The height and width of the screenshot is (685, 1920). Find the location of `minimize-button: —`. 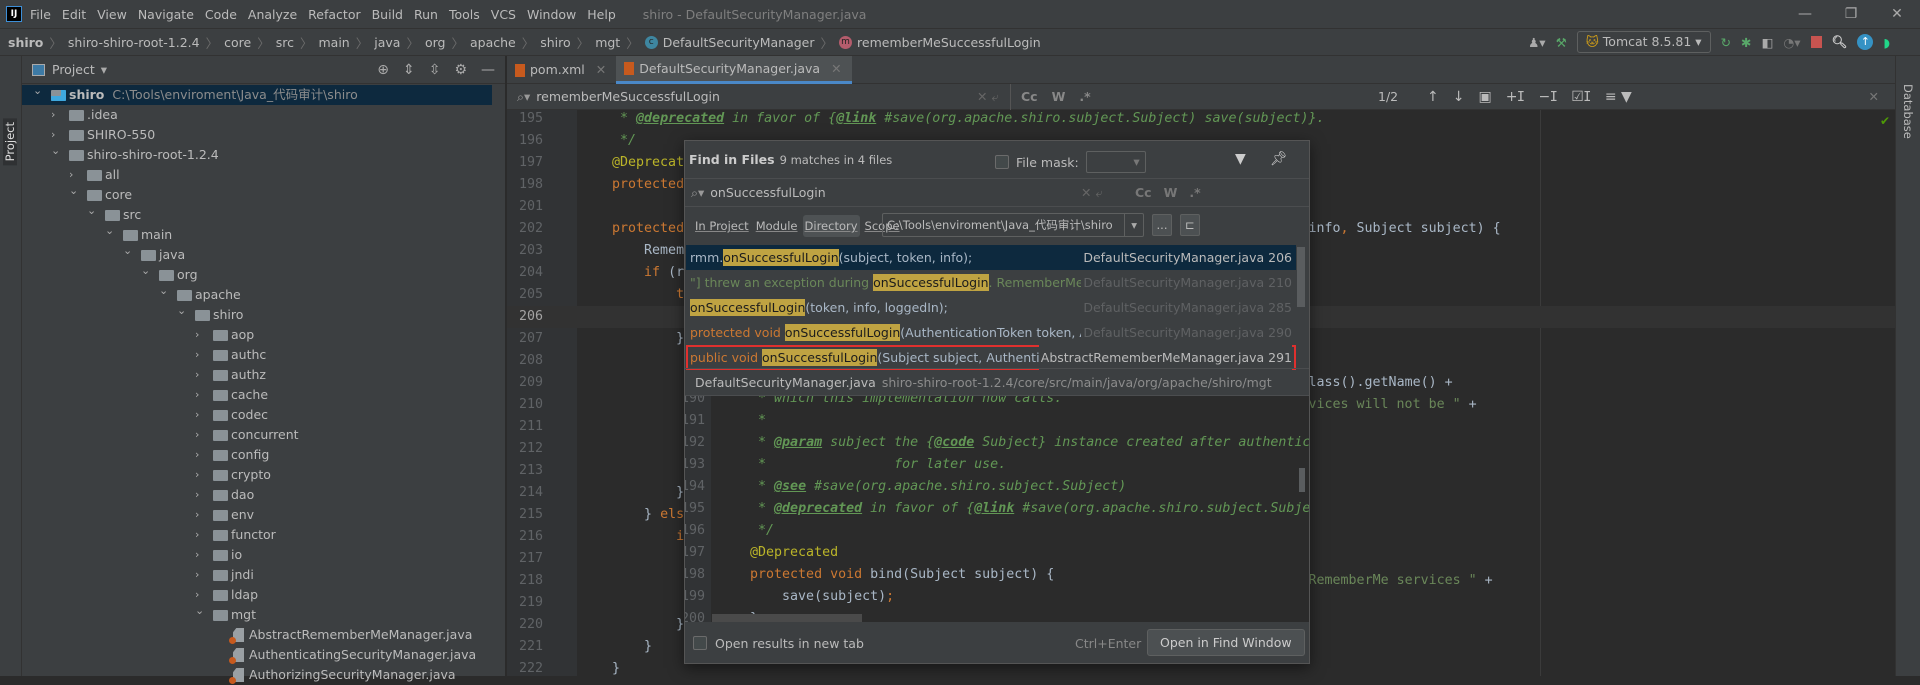

minimize-button: — is located at coordinates (1805, 14).